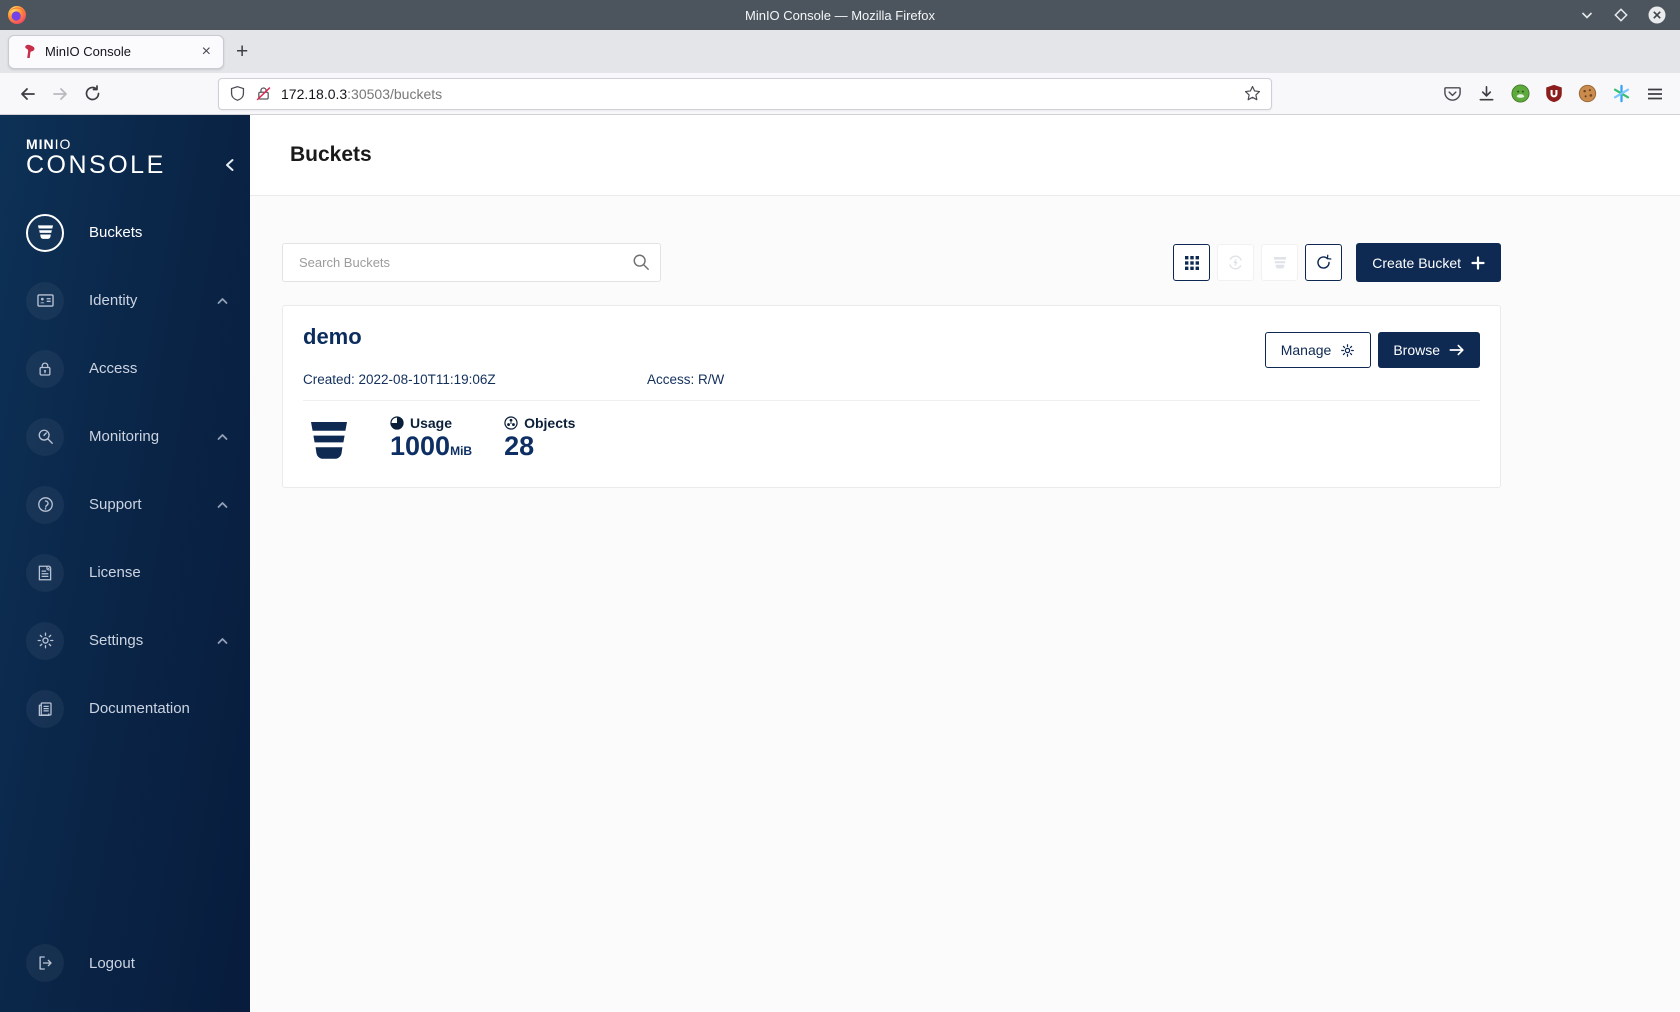 Image resolution: width=1680 pixels, height=1012 pixels. Describe the element at coordinates (1486, 93) in the screenshot. I see `download-icon` at that location.